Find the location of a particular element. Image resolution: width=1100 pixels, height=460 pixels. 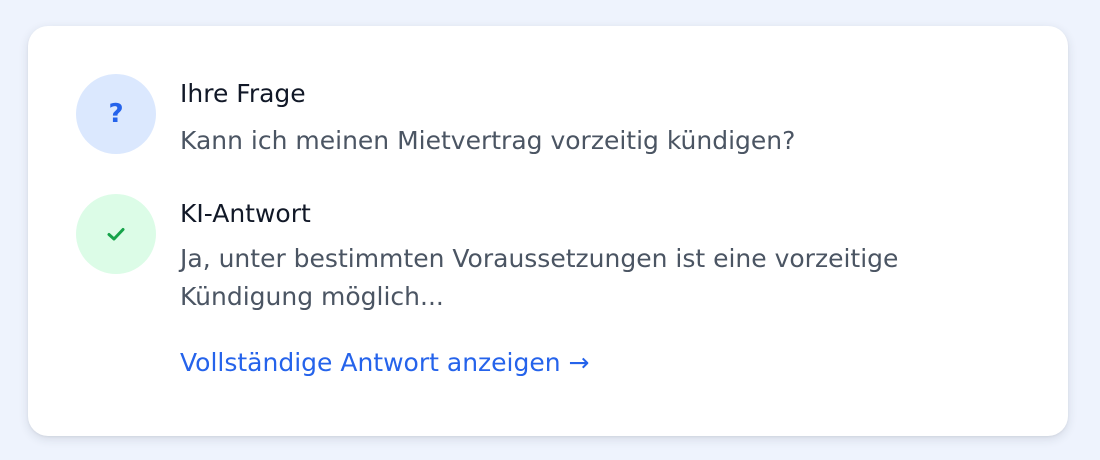

show-full-answer-link: Vollständige Antwort anzeigen → is located at coordinates (384, 363).